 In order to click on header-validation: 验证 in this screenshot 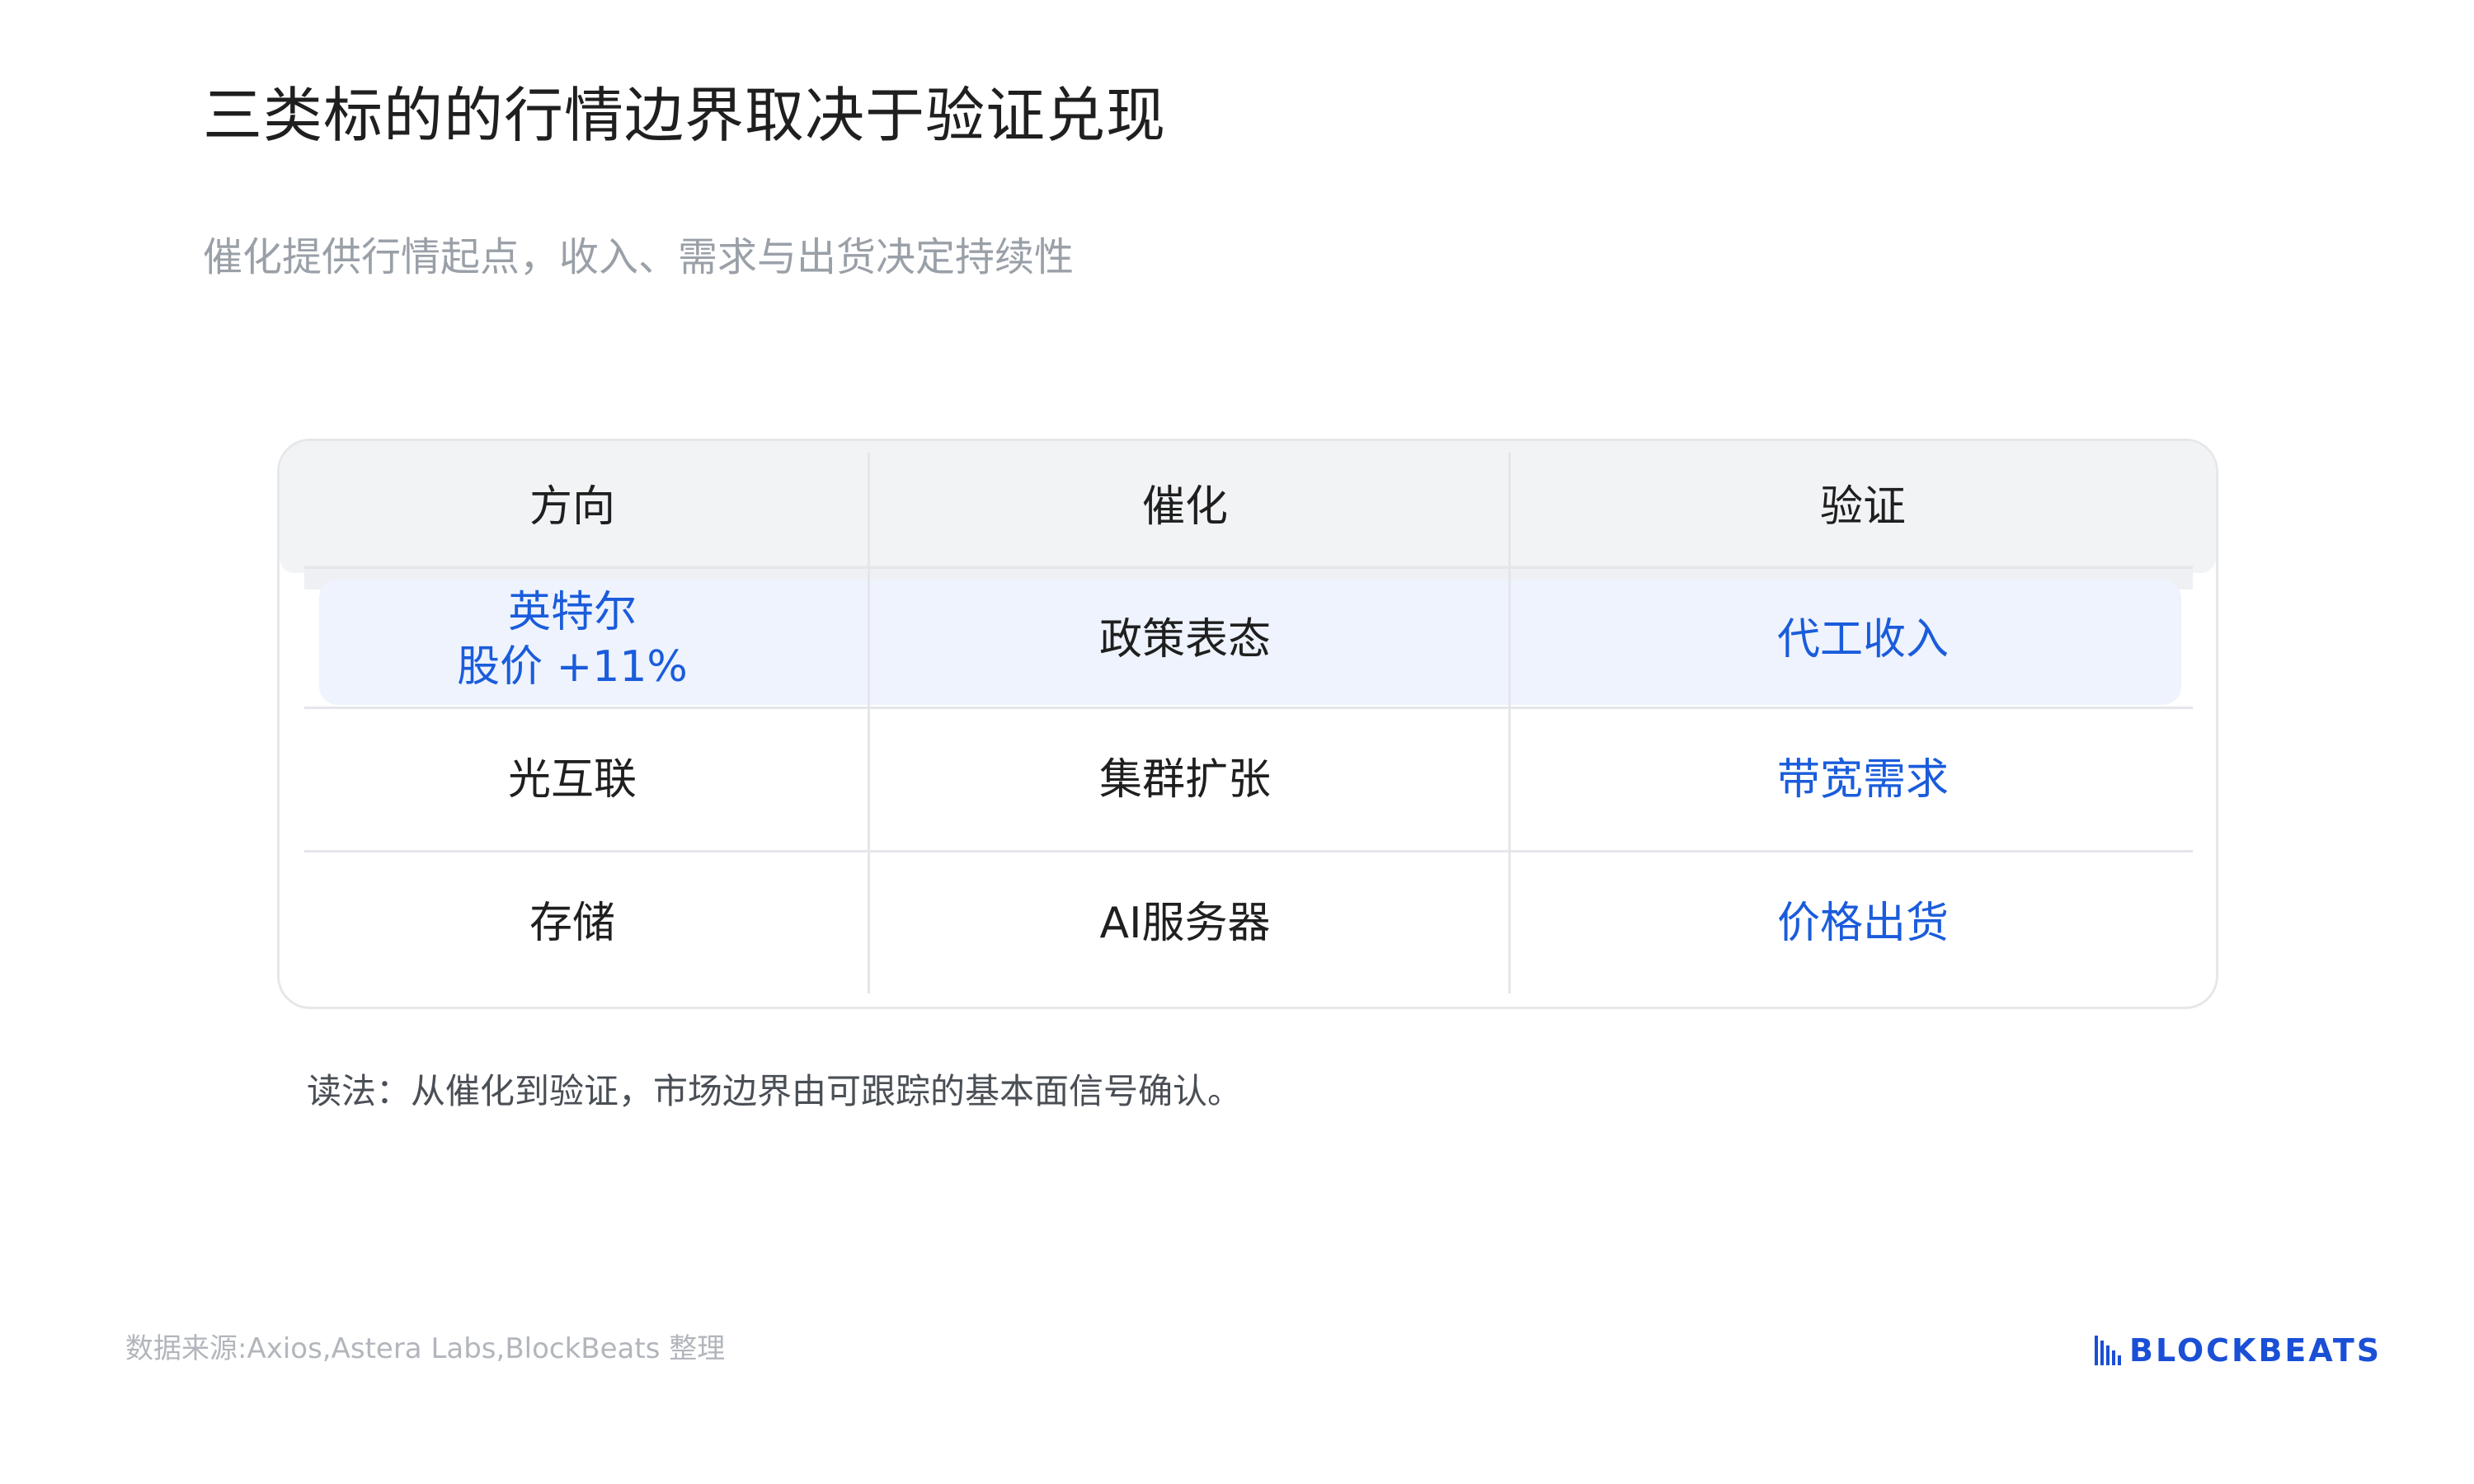, I will do `click(1862, 507)`.